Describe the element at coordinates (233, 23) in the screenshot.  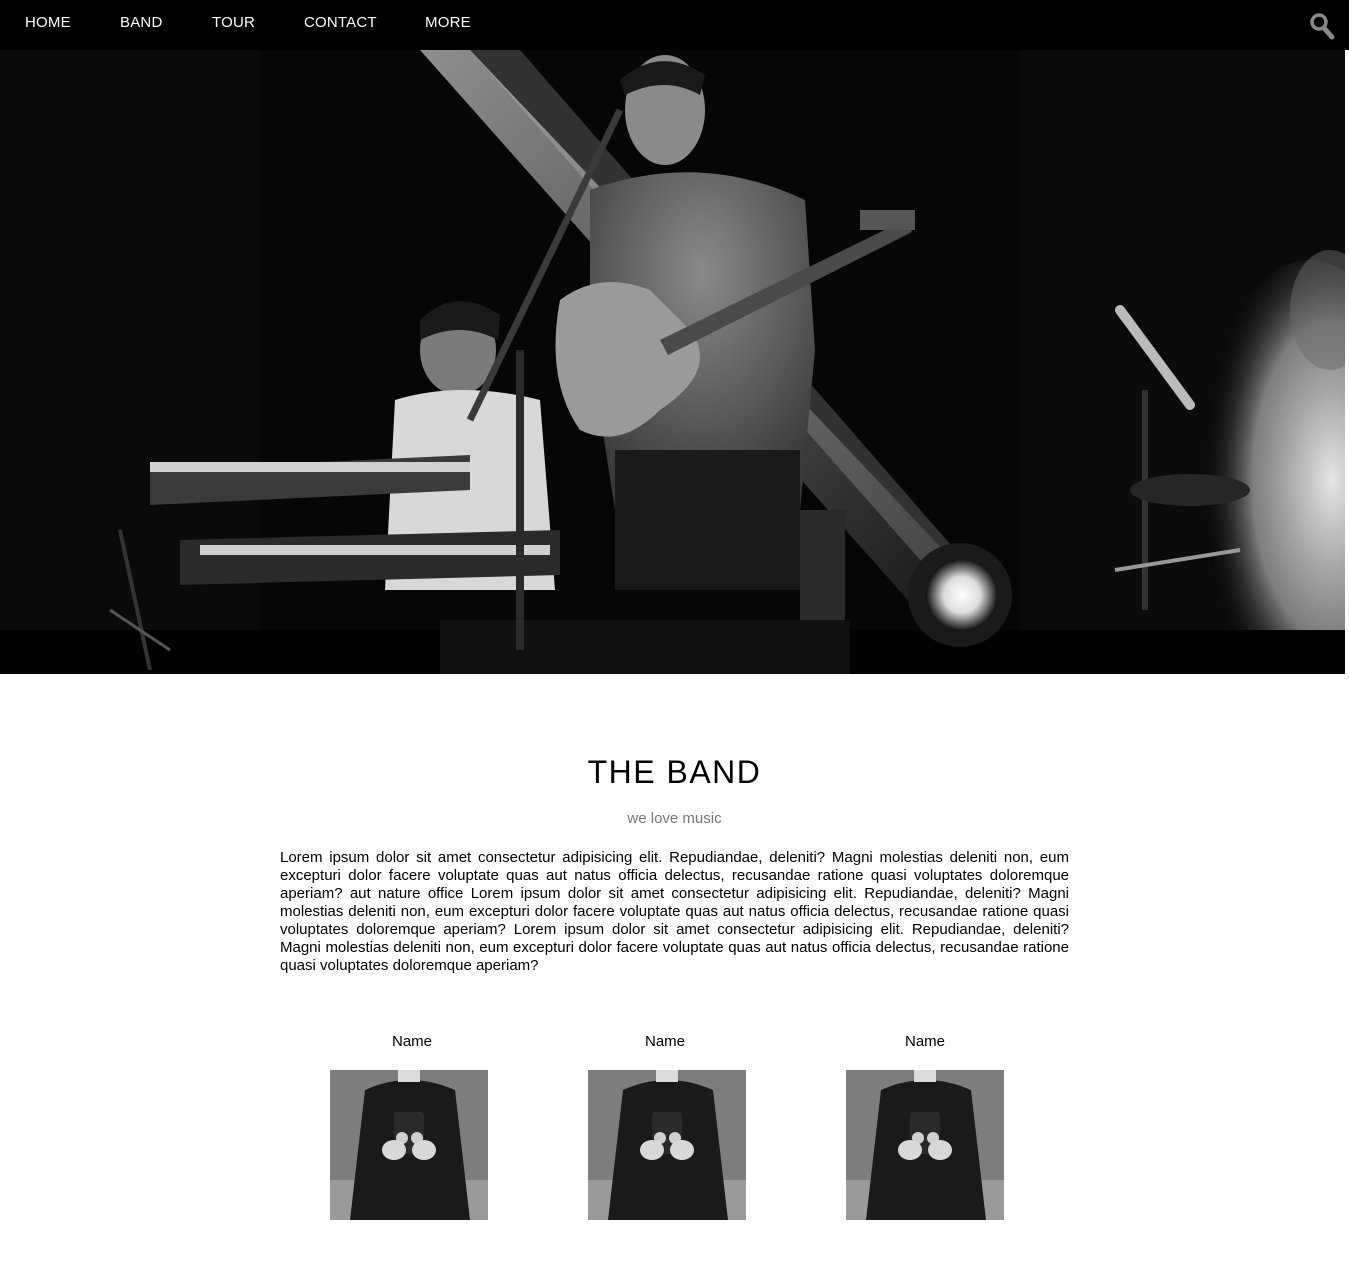
I see `nav-item-tour: TOUR` at that location.